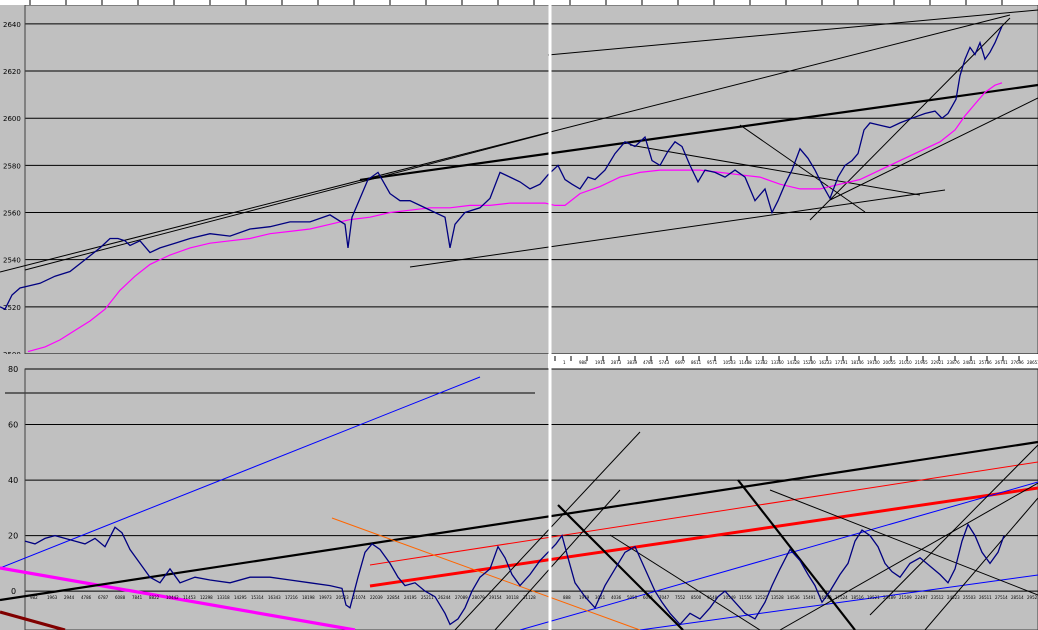  I want to click on bottom-x-tick-label: 7841, so click(137, 597).